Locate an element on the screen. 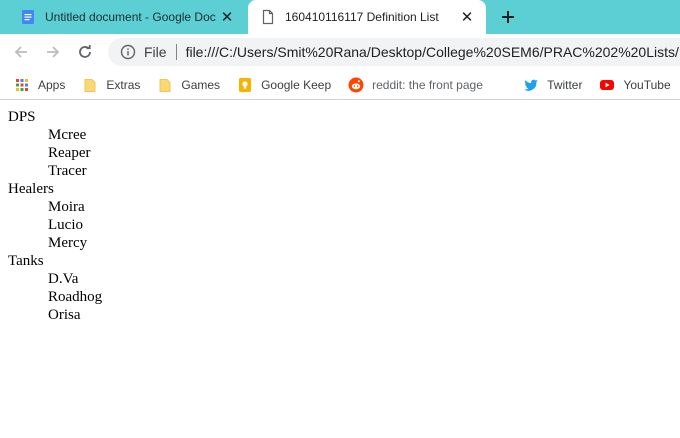 The image size is (680, 438). forward-button is located at coordinates (53, 52).